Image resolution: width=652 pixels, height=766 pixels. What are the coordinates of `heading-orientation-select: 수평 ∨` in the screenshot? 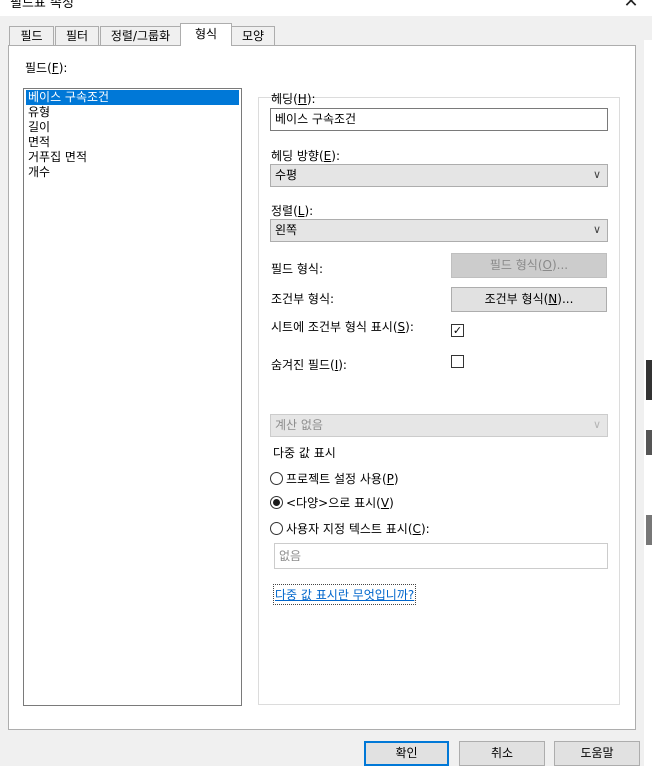 It's located at (439, 175).